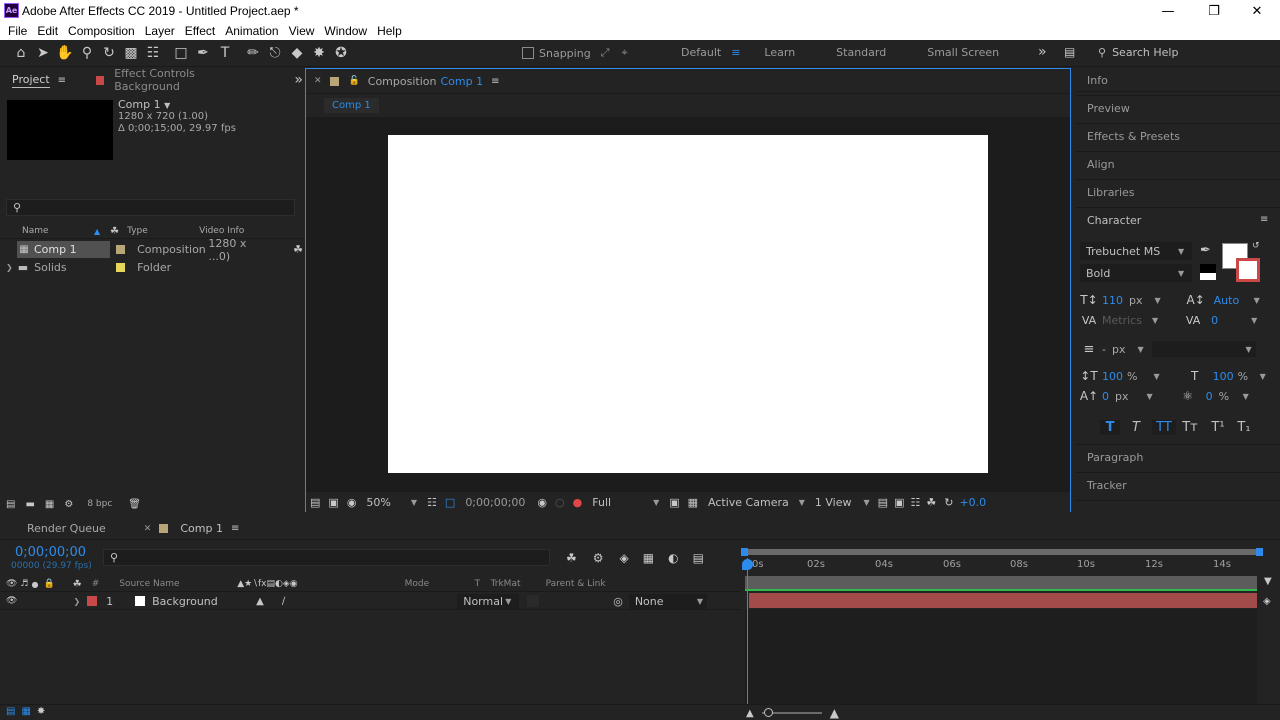  I want to click on expand-layer-switches-icon: ▤, so click(10, 711).